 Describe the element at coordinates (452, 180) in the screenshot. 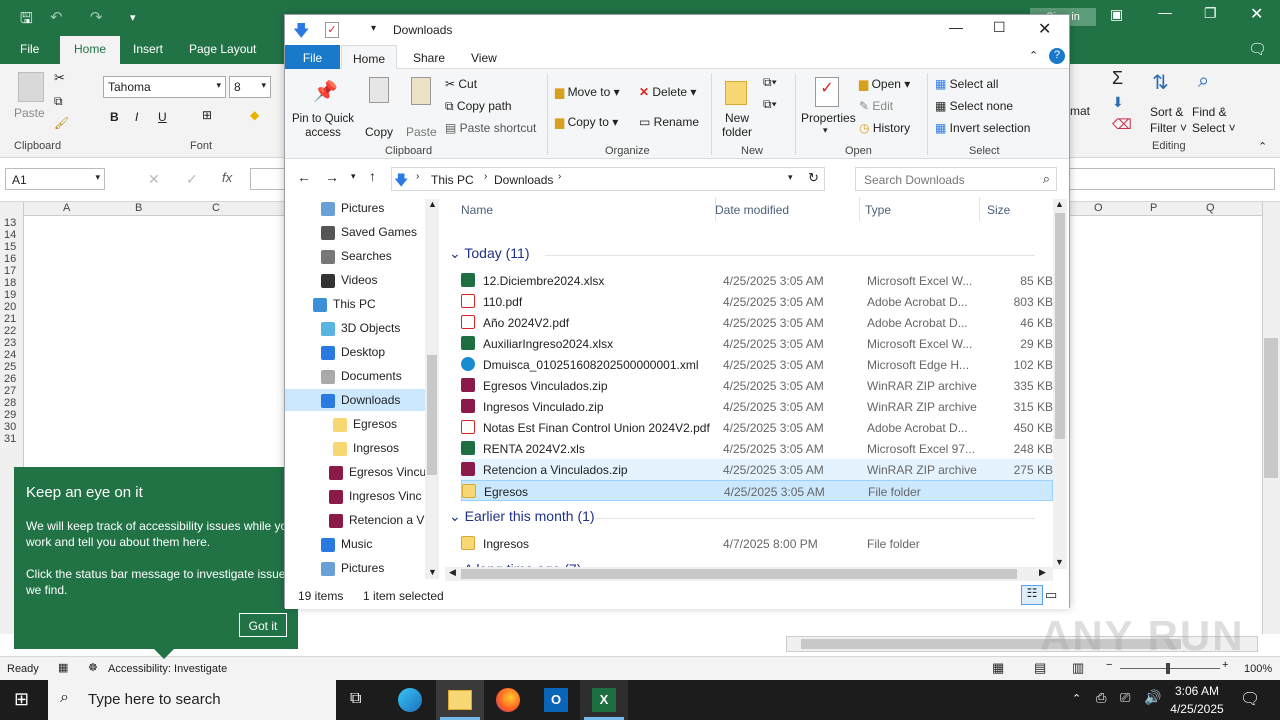

I see `breadcrumb-this-pc: This PC` at that location.